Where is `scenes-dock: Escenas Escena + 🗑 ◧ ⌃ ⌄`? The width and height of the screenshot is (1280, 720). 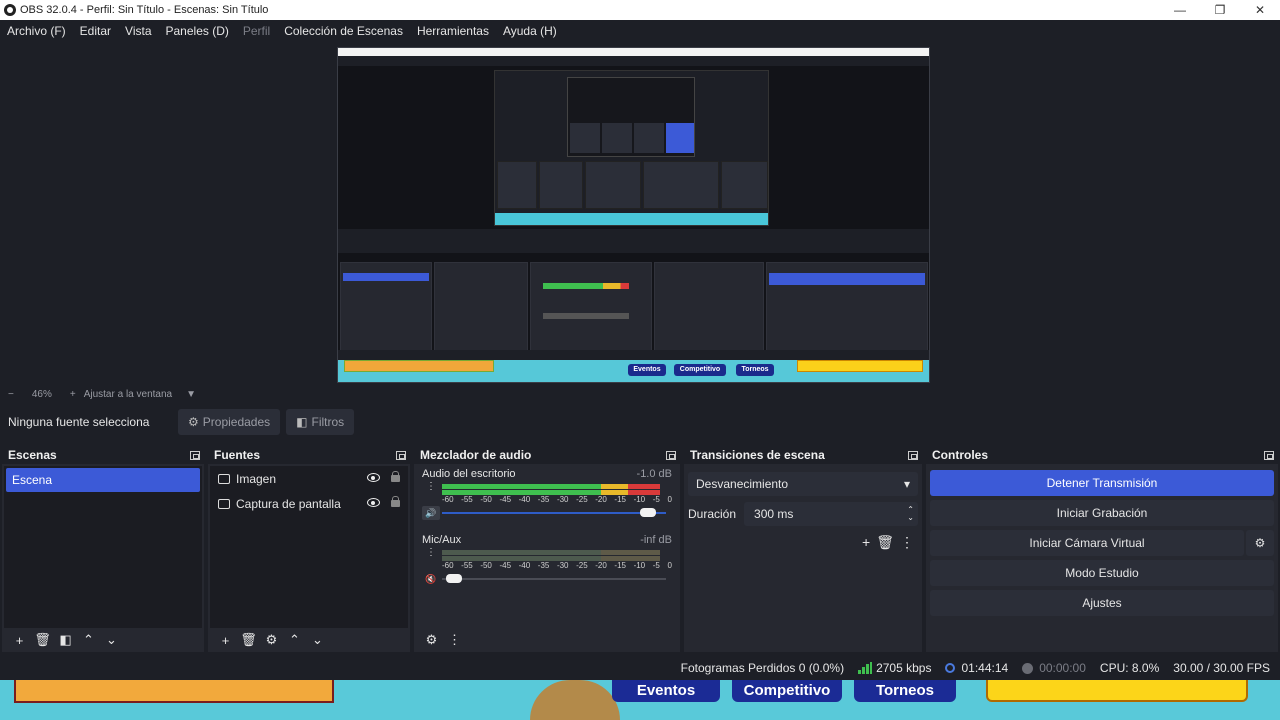
scenes-dock: Escenas Escena + 🗑 ◧ ⌃ ⌄ is located at coordinates (103, 549).